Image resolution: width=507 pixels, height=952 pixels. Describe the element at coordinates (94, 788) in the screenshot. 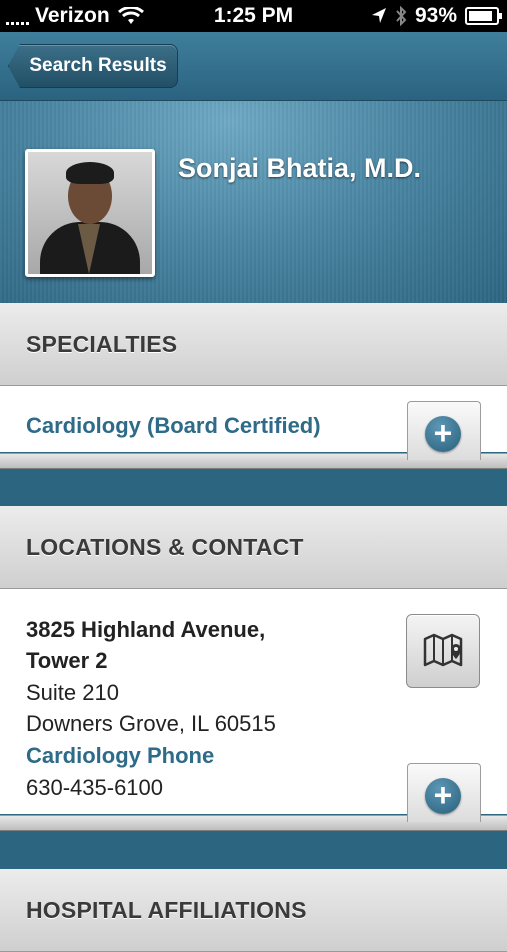

I see `phone-number: 630-435-6100` at that location.